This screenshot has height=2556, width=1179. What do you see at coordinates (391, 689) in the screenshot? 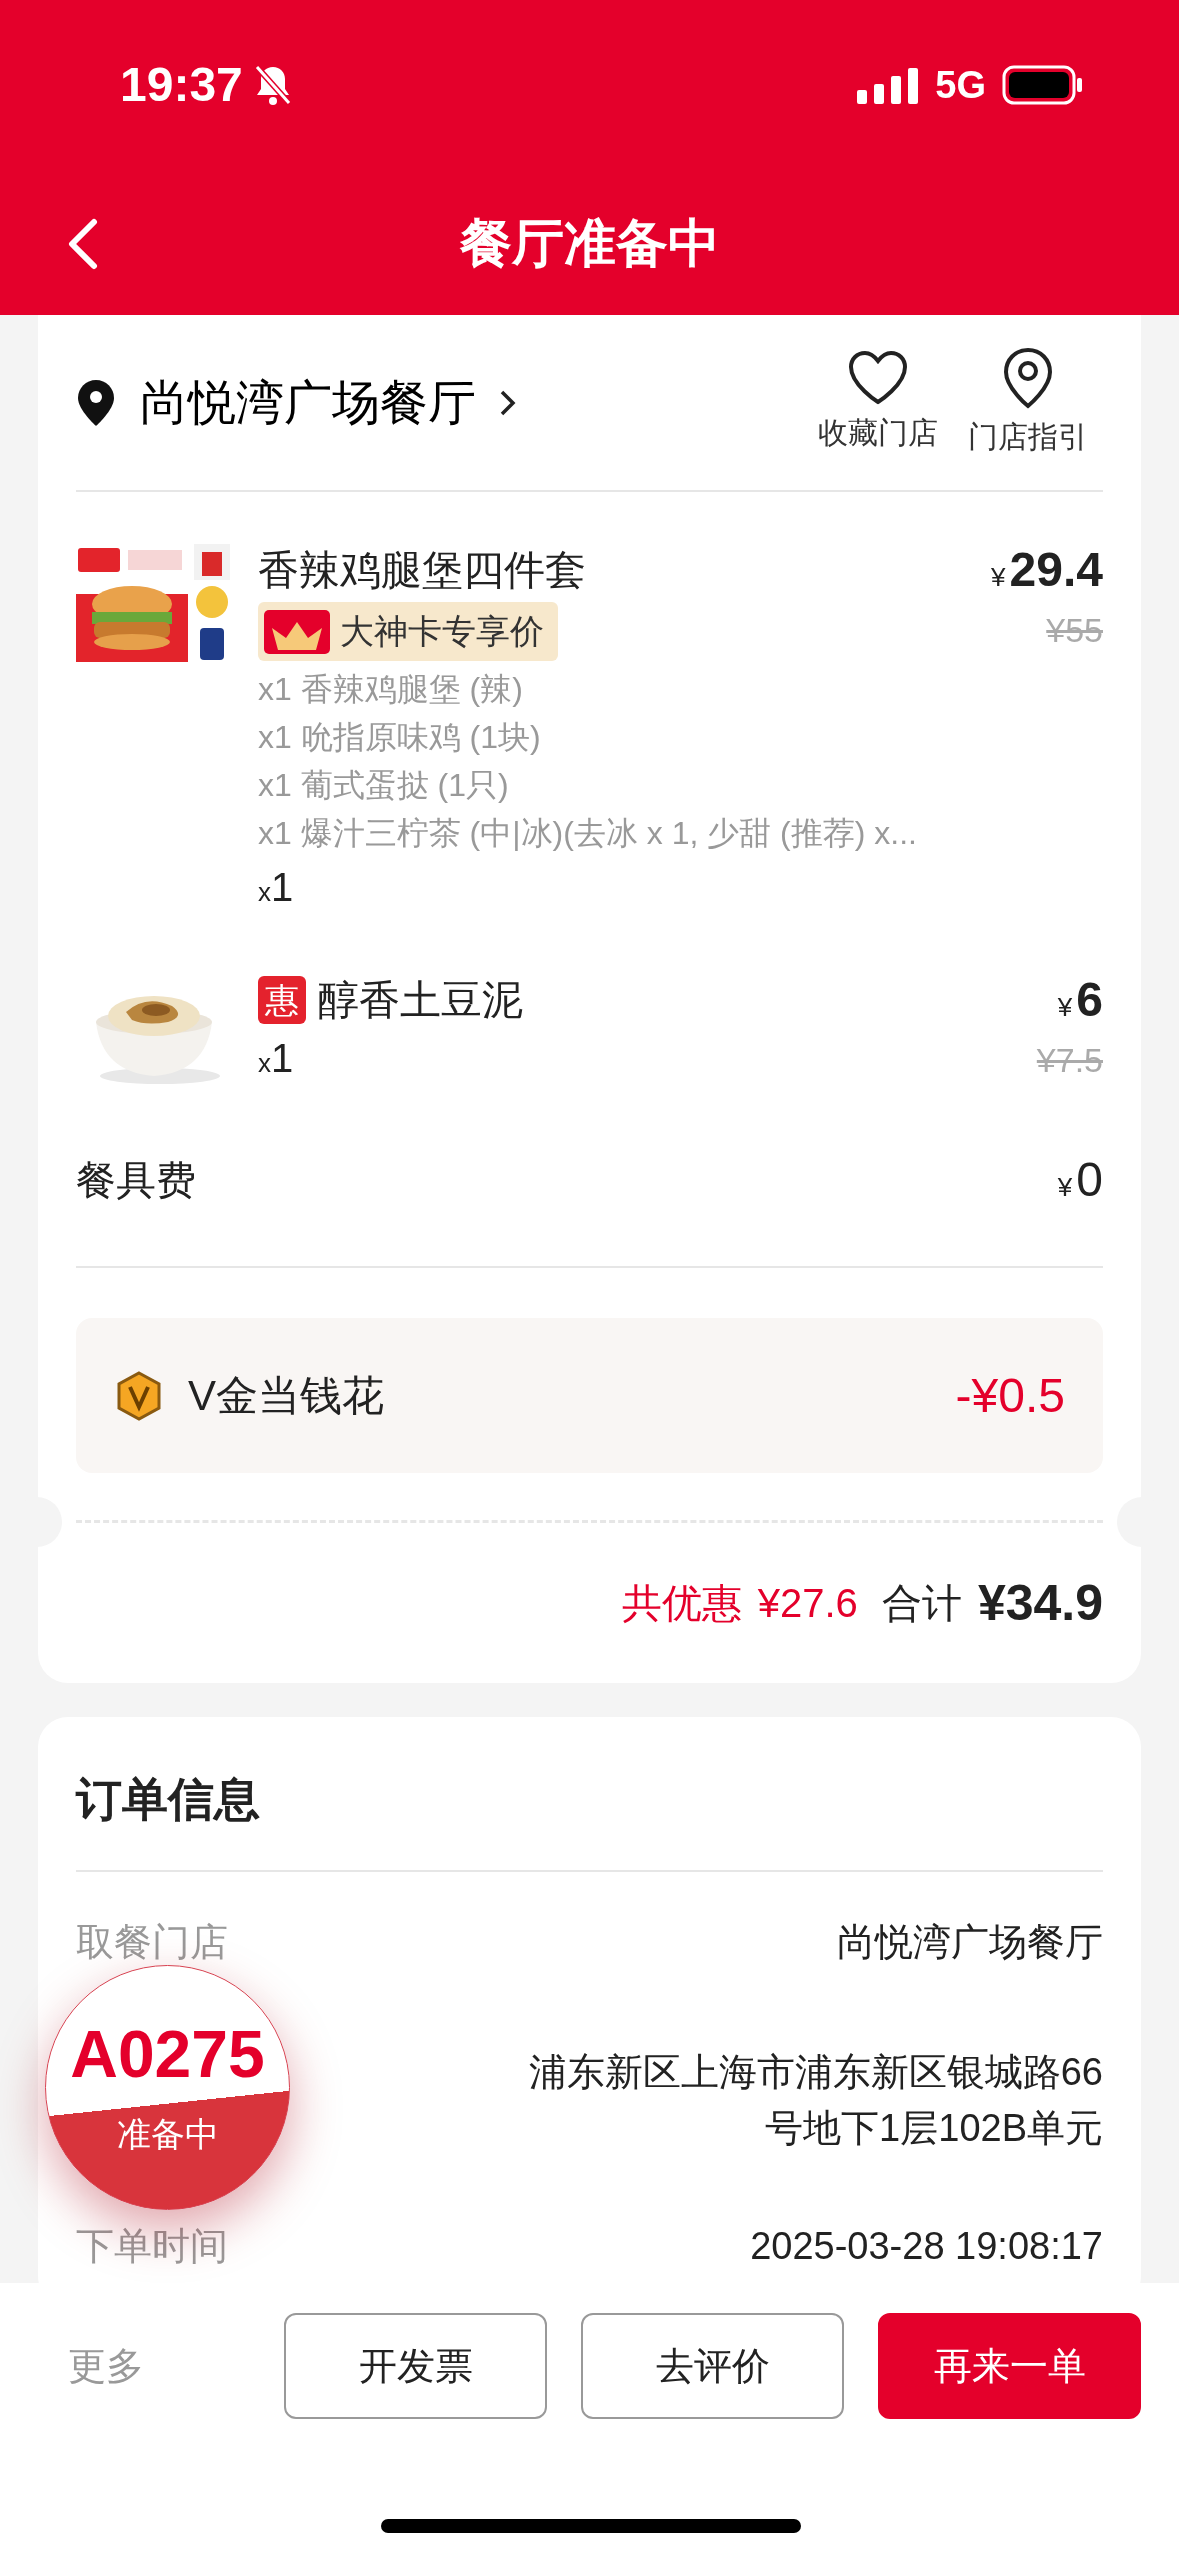
I see `item-detail: x1 香辣鸡腿堡 (辣)` at bounding box center [391, 689].